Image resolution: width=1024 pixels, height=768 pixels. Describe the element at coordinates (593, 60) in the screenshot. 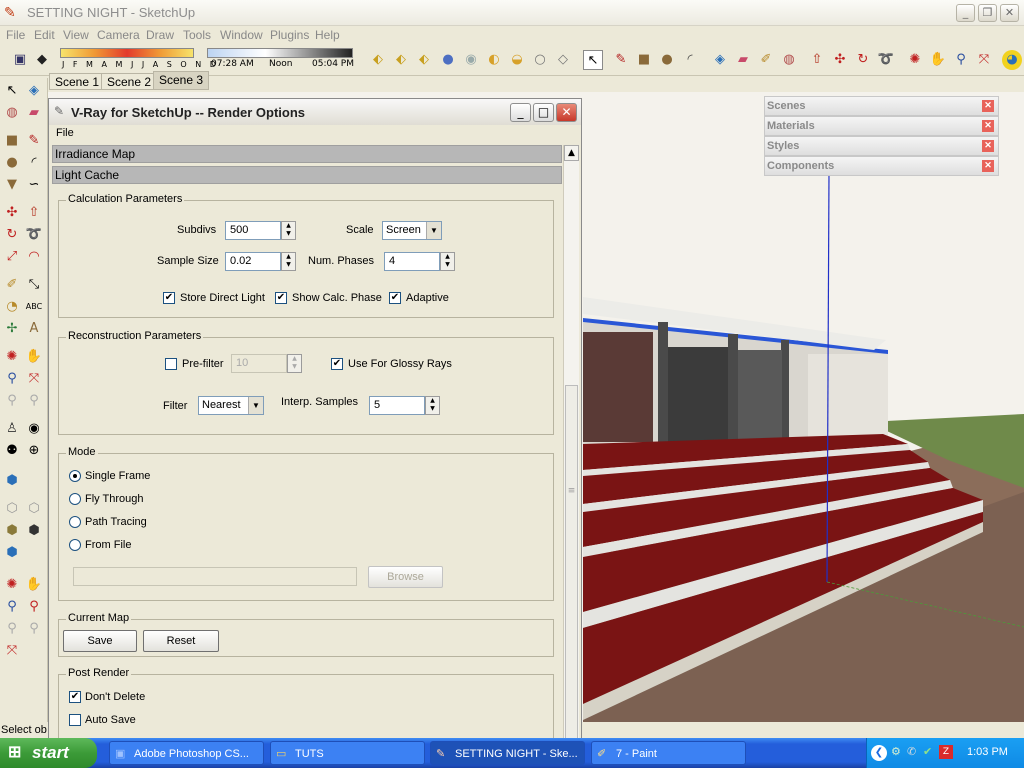

I see `select-arrow-icon: ↖` at that location.